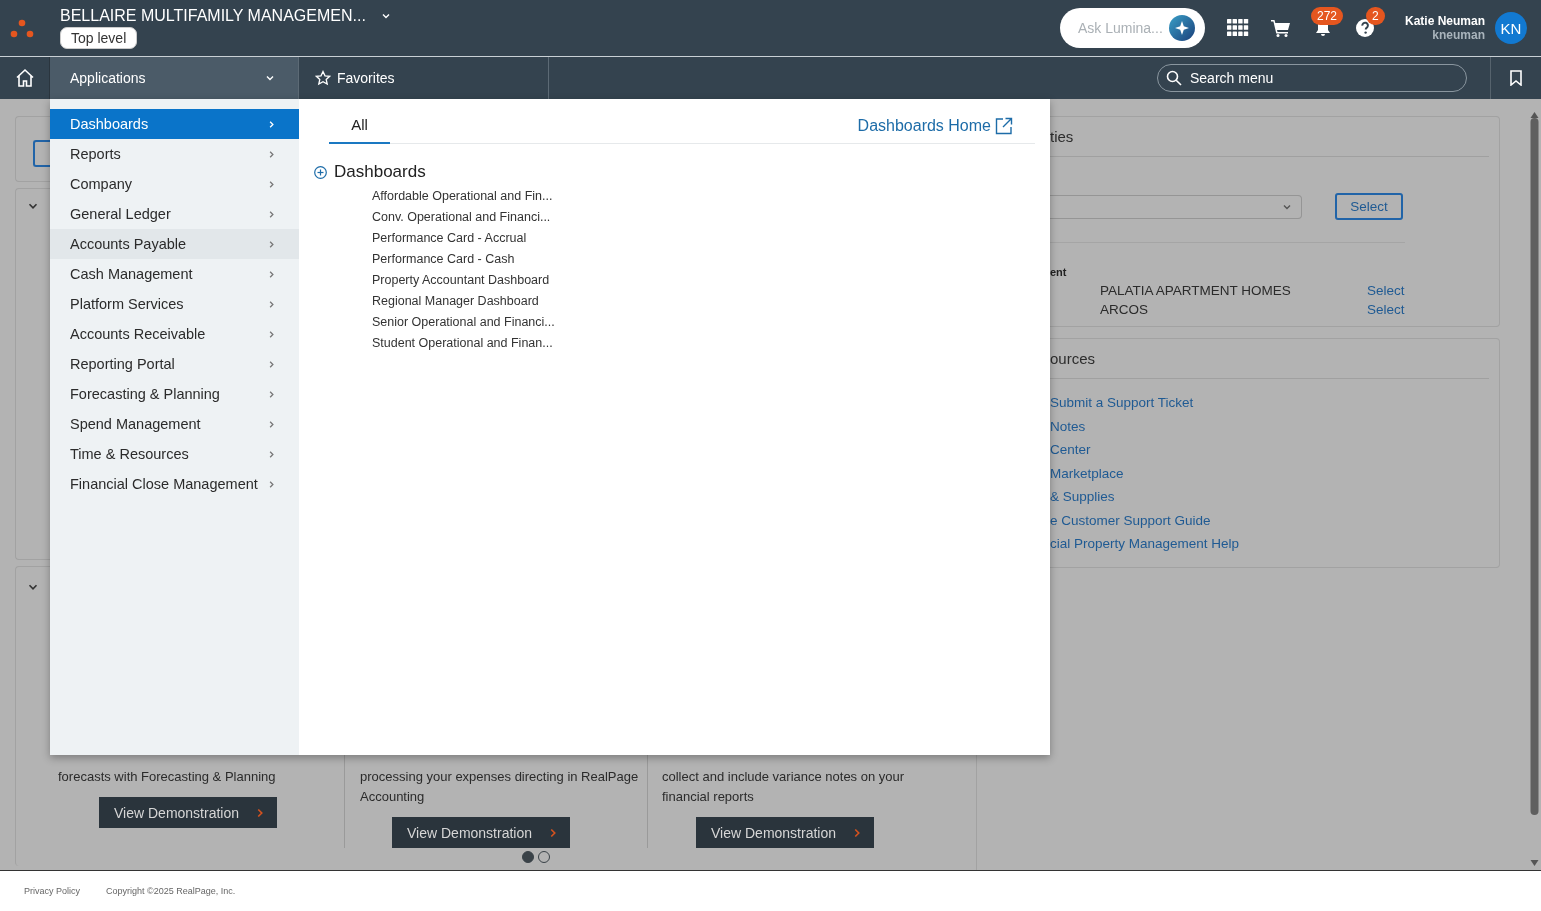  What do you see at coordinates (1082, 497) in the screenshot?
I see `resource-link: & Supplies` at bounding box center [1082, 497].